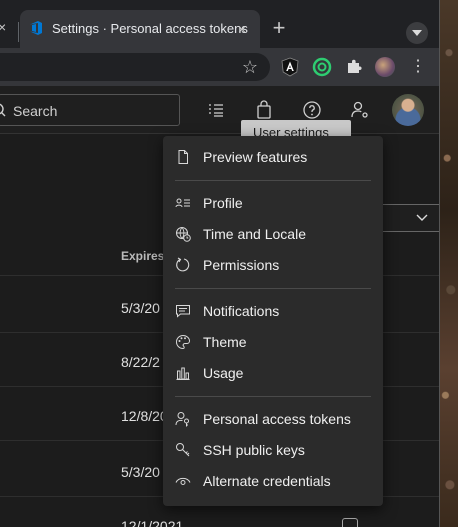 Image resolution: width=458 pixels, height=527 pixels. What do you see at coordinates (322, 67) in the screenshot?
I see `green-ring-extension-icon` at bounding box center [322, 67].